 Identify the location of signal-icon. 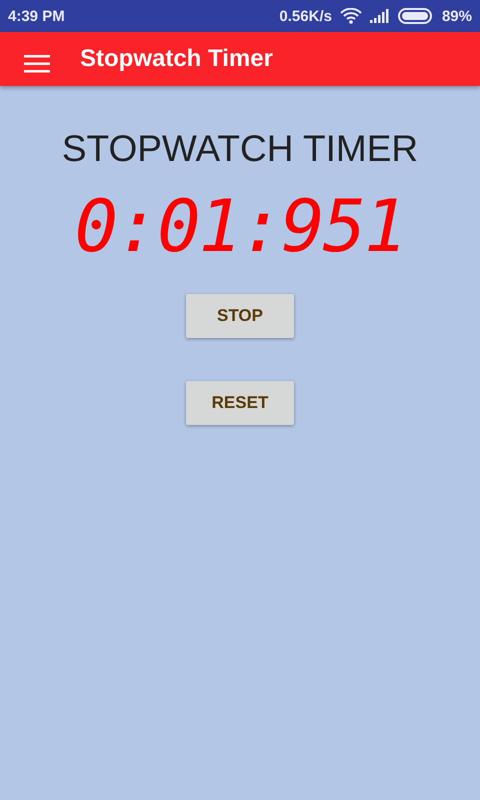
(380, 16).